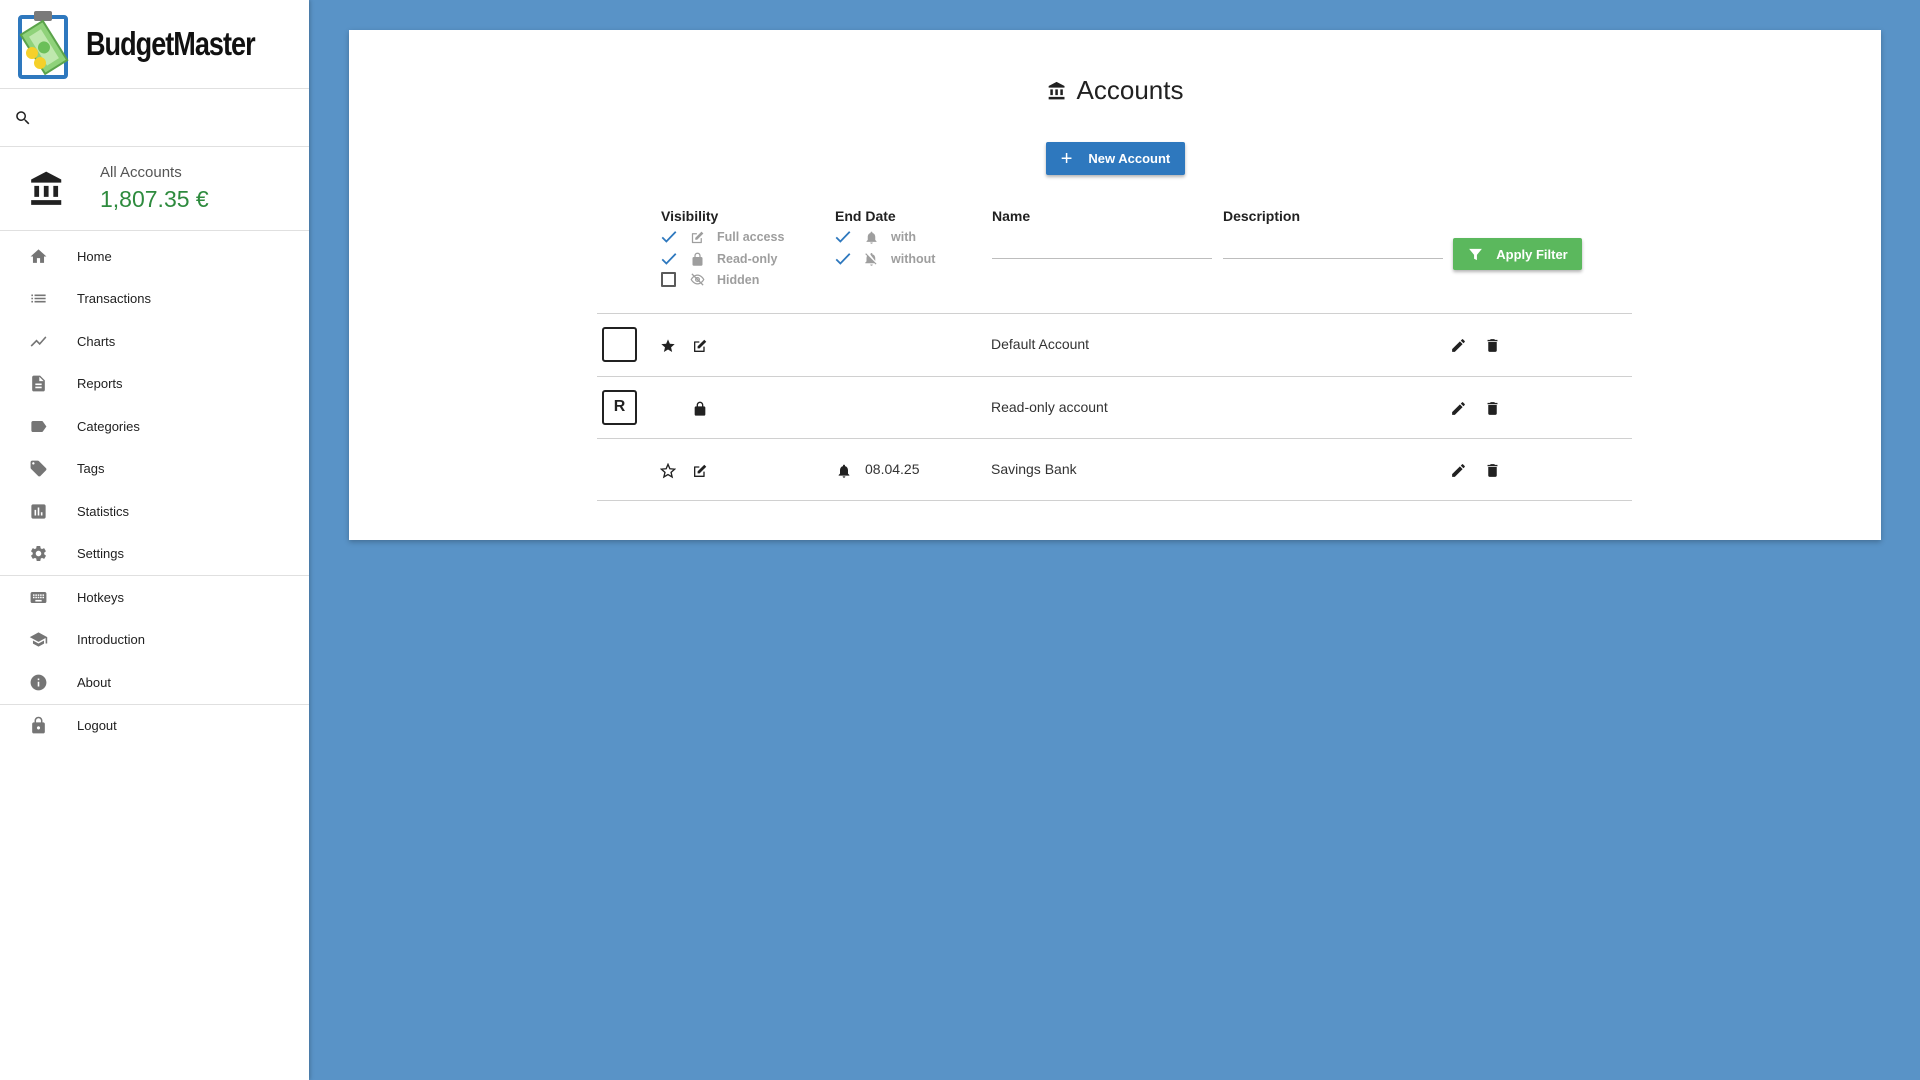 Image resolution: width=1920 pixels, height=1080 pixels. I want to click on nav-item-reports: Reports, so click(154, 384).